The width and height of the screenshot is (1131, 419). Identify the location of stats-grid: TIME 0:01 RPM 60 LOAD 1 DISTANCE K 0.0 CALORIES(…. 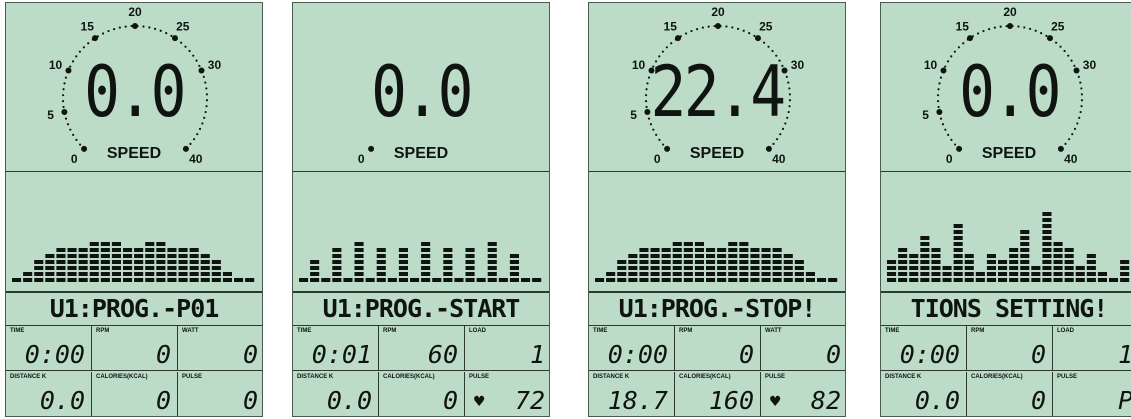
(421, 371).